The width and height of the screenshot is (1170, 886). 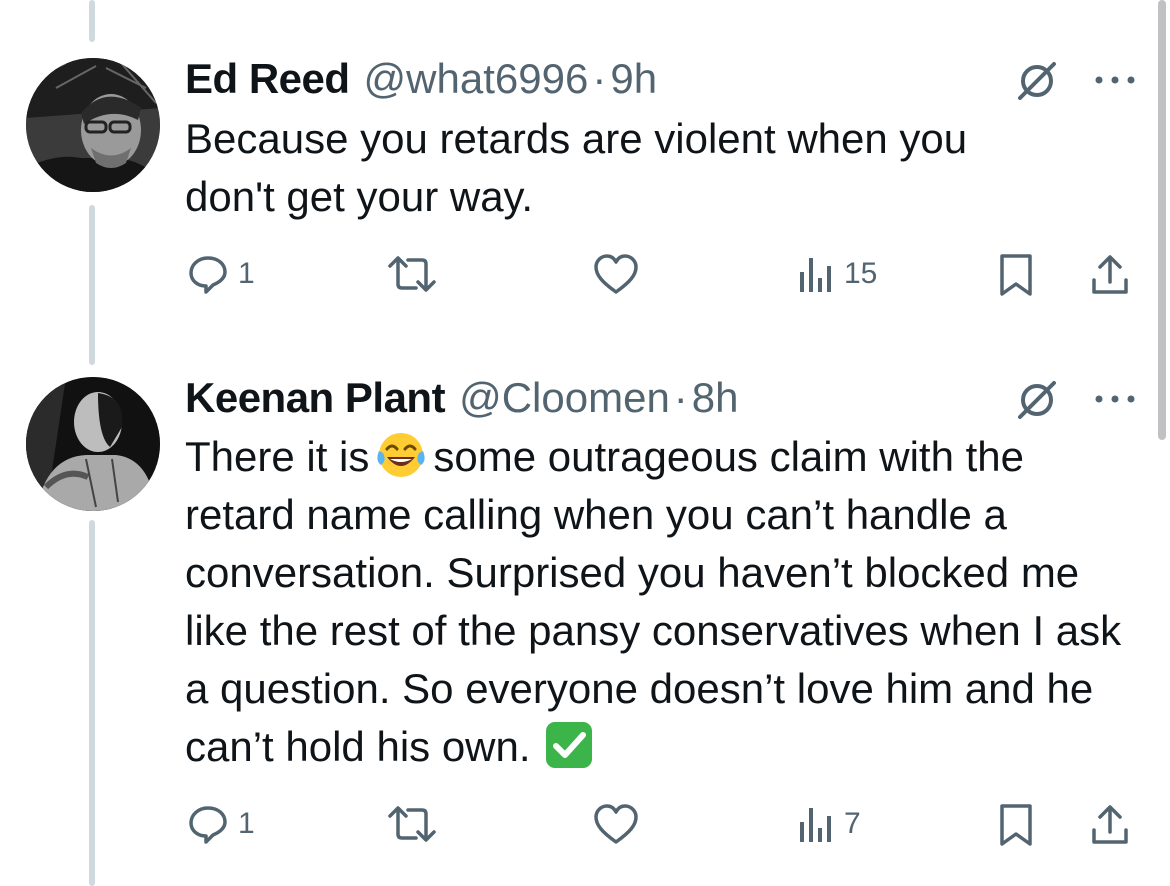 I want to click on reply-button: 1, so click(x=220, y=824).